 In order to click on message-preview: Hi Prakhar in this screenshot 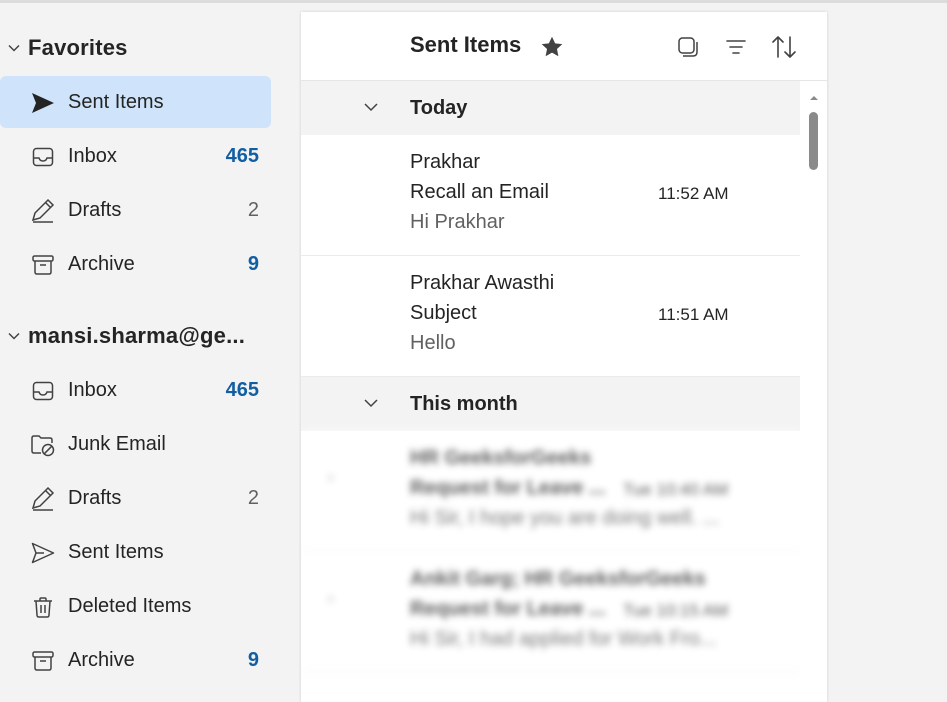, I will do `click(457, 222)`.